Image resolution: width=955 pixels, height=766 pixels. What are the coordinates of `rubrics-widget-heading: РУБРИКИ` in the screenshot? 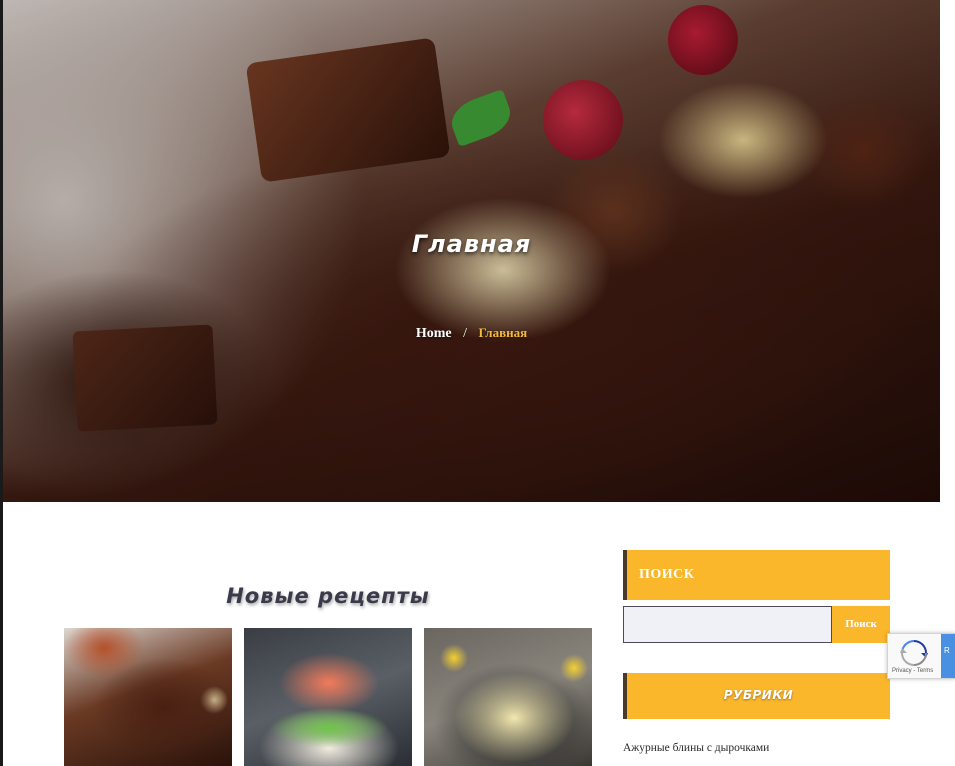 It's located at (756, 696).